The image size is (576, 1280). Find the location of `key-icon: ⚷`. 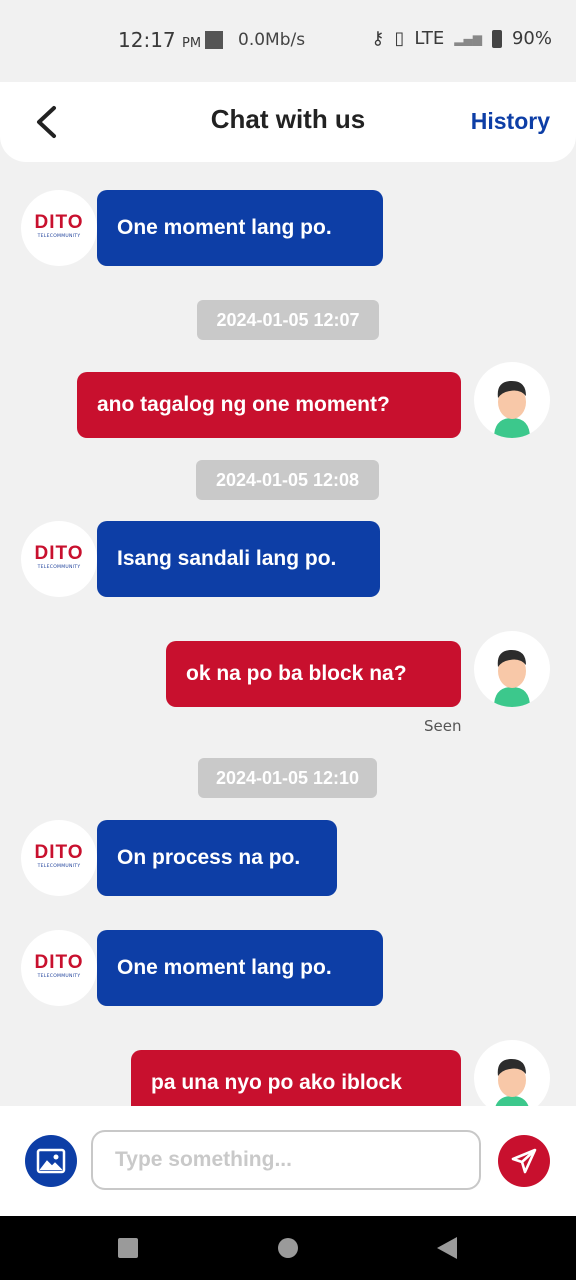

key-icon: ⚷ is located at coordinates (378, 38).